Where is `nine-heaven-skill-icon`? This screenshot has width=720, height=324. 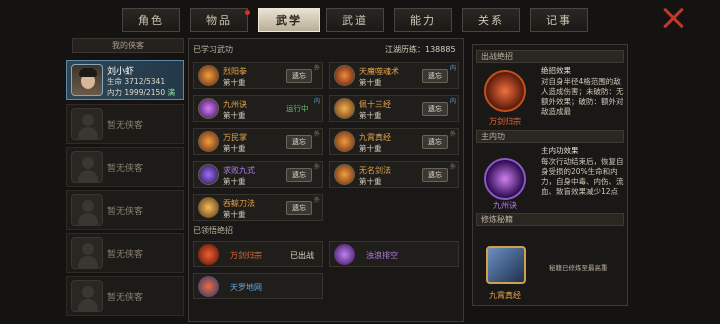 nine-heaven-skill-icon is located at coordinates (344, 141).